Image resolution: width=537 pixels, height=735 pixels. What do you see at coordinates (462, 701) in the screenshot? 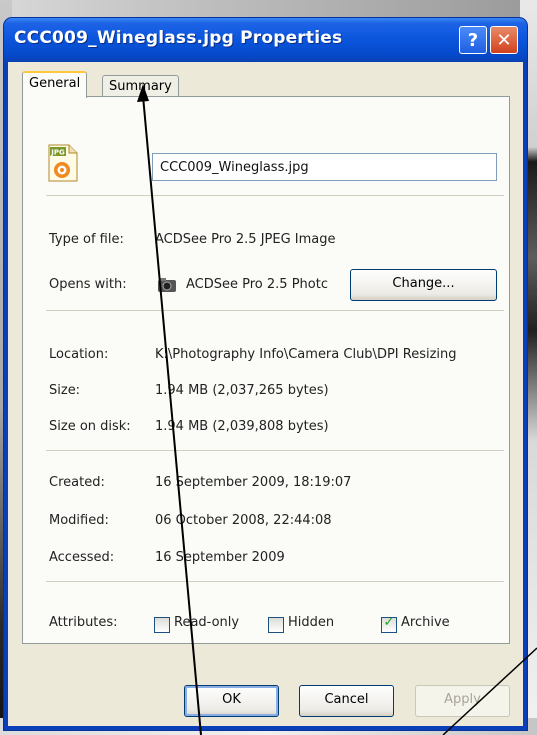
I see `apply-button: Apply` at bounding box center [462, 701].